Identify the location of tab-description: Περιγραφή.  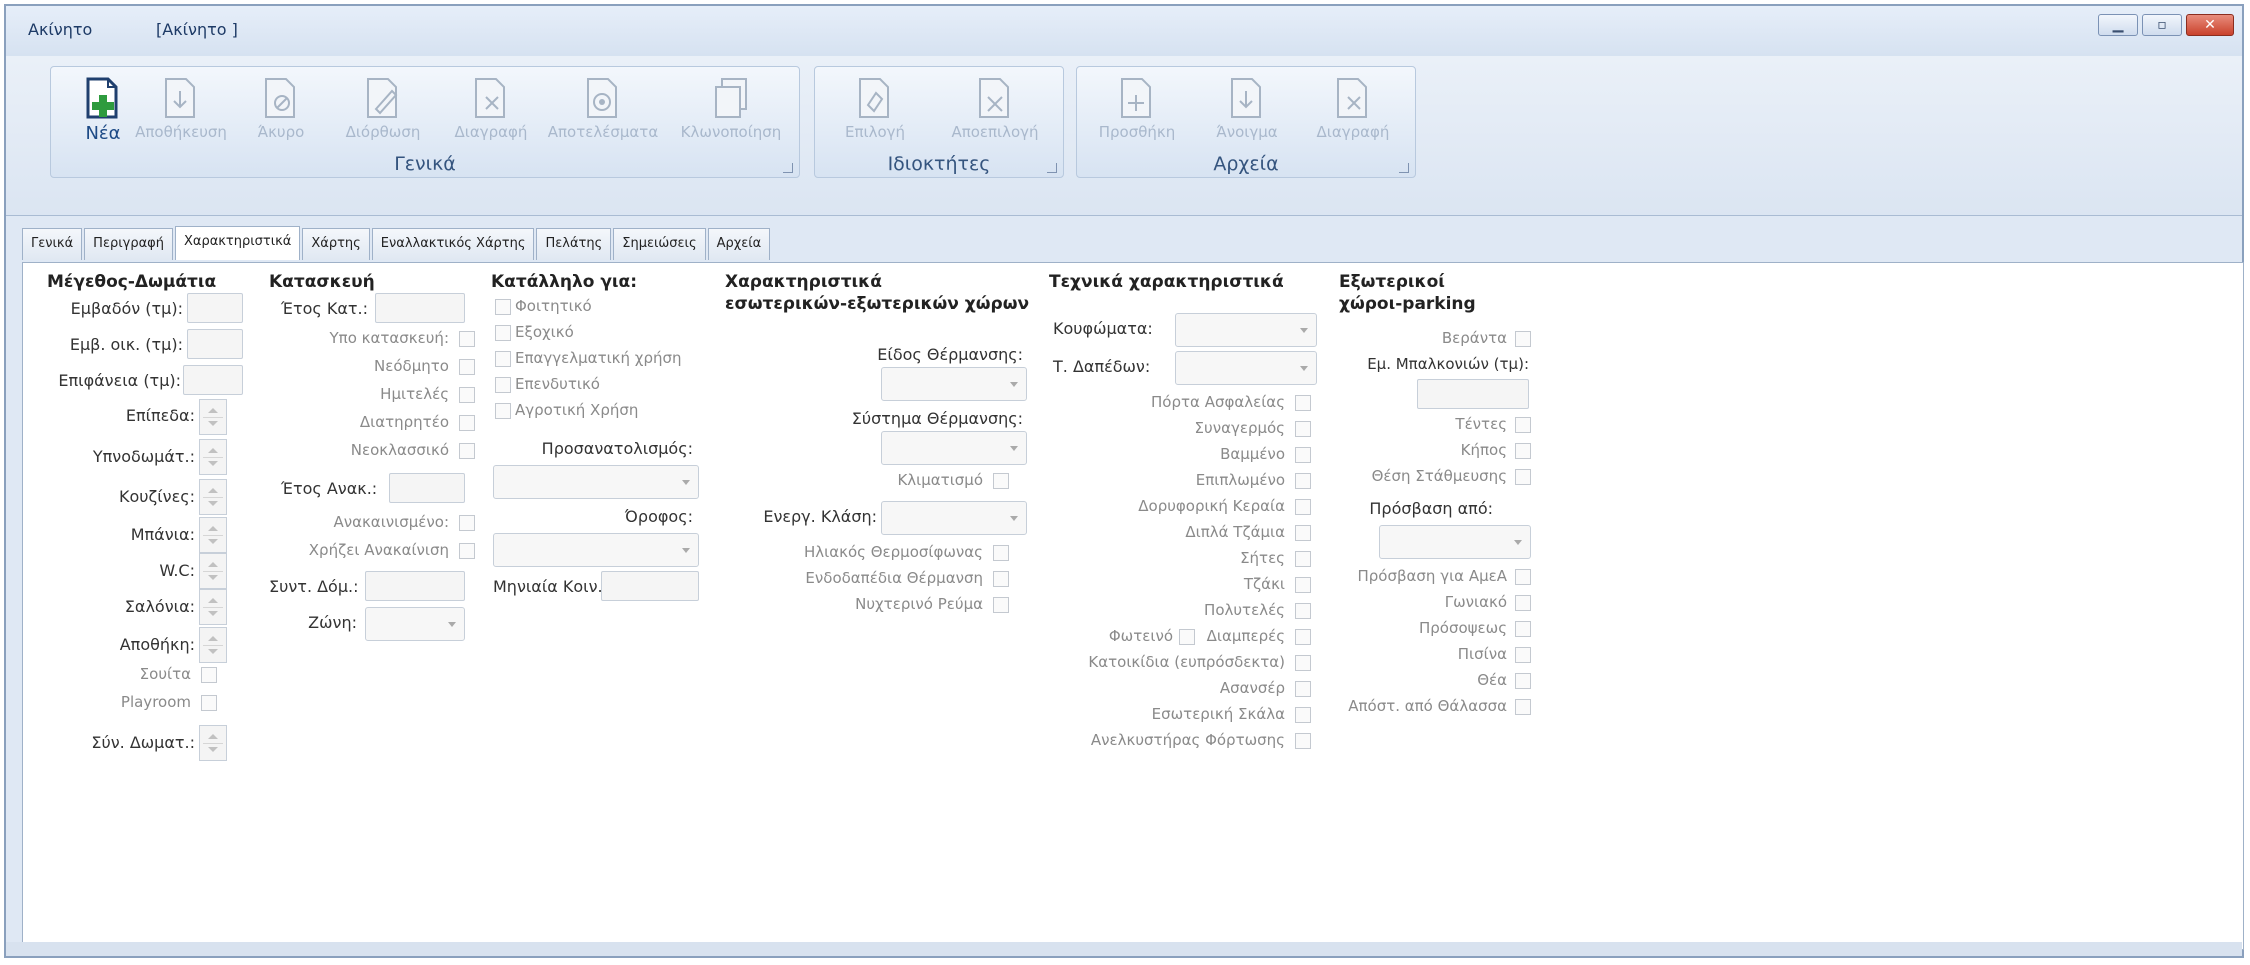
(128, 244).